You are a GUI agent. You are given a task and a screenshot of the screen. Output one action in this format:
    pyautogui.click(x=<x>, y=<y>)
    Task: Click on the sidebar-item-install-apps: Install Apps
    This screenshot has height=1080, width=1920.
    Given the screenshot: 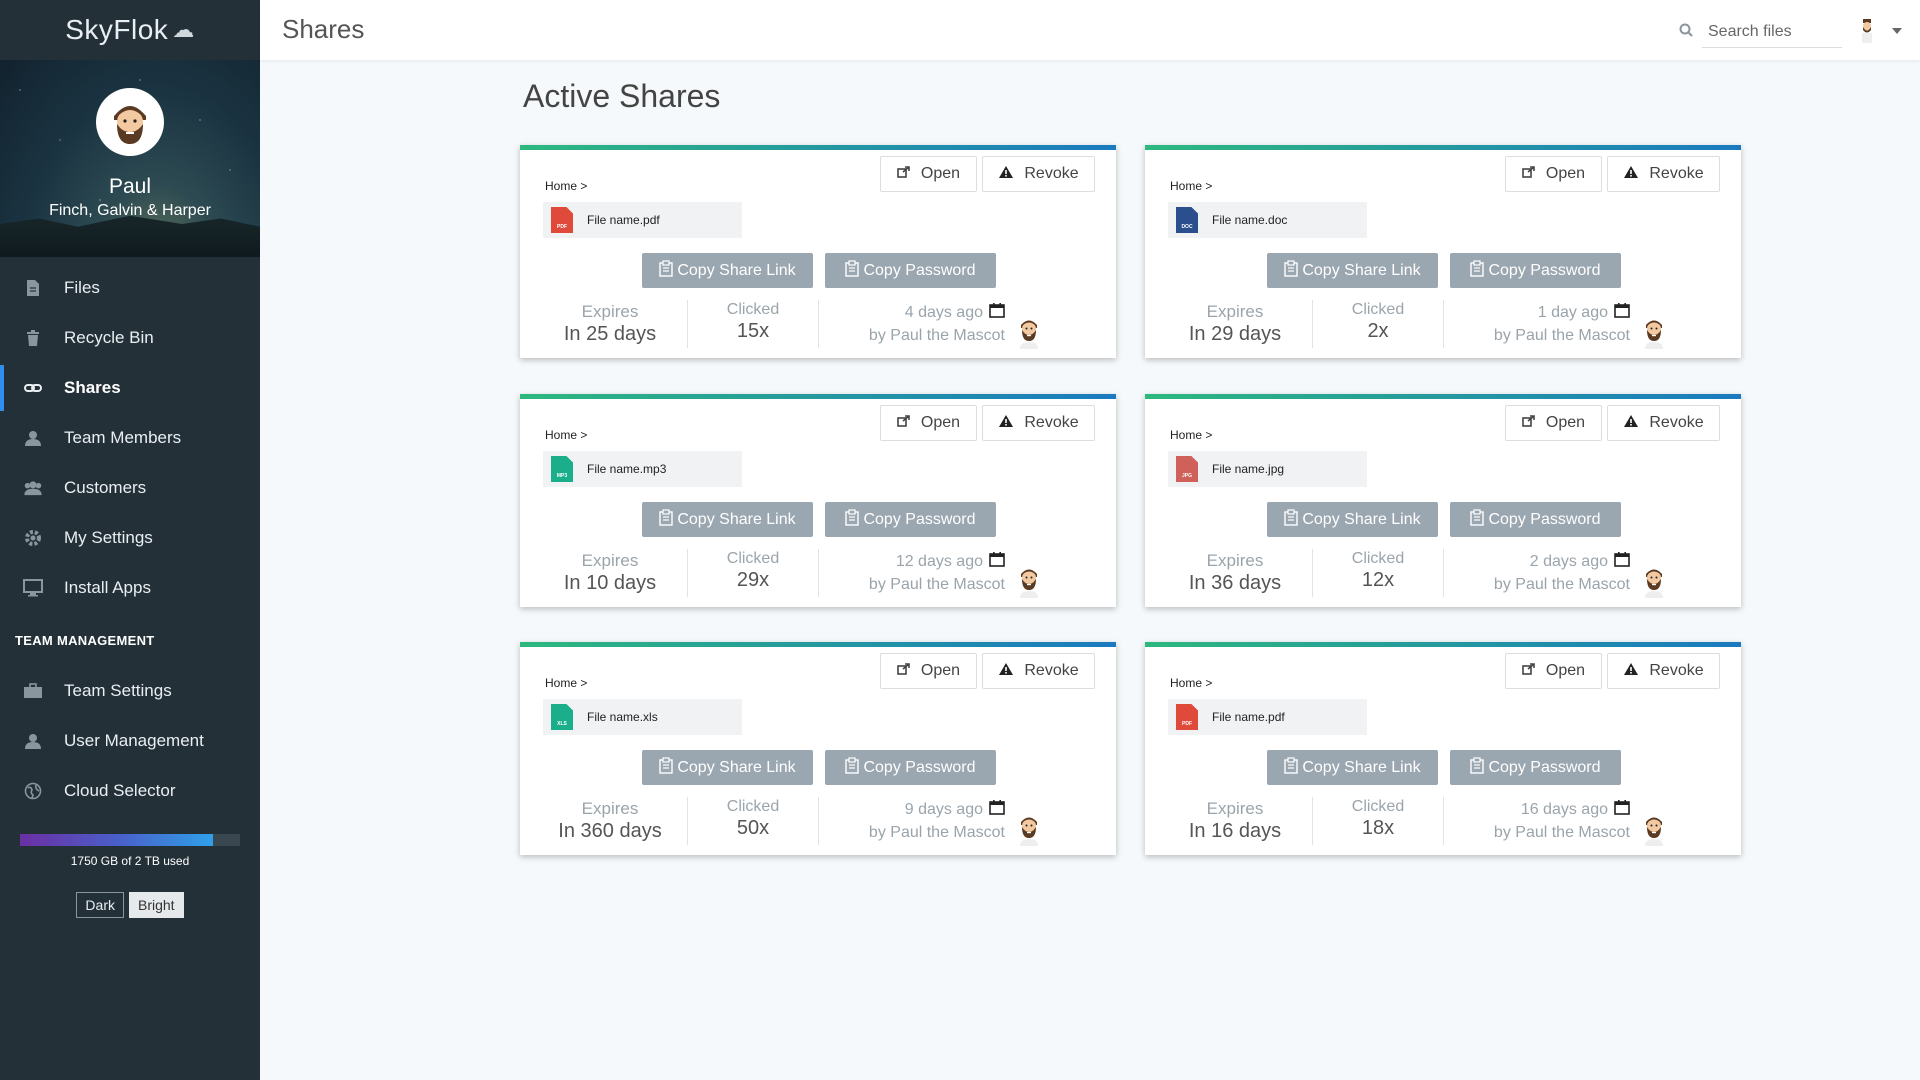 What is the action you would take?
    pyautogui.click(x=130, y=588)
    